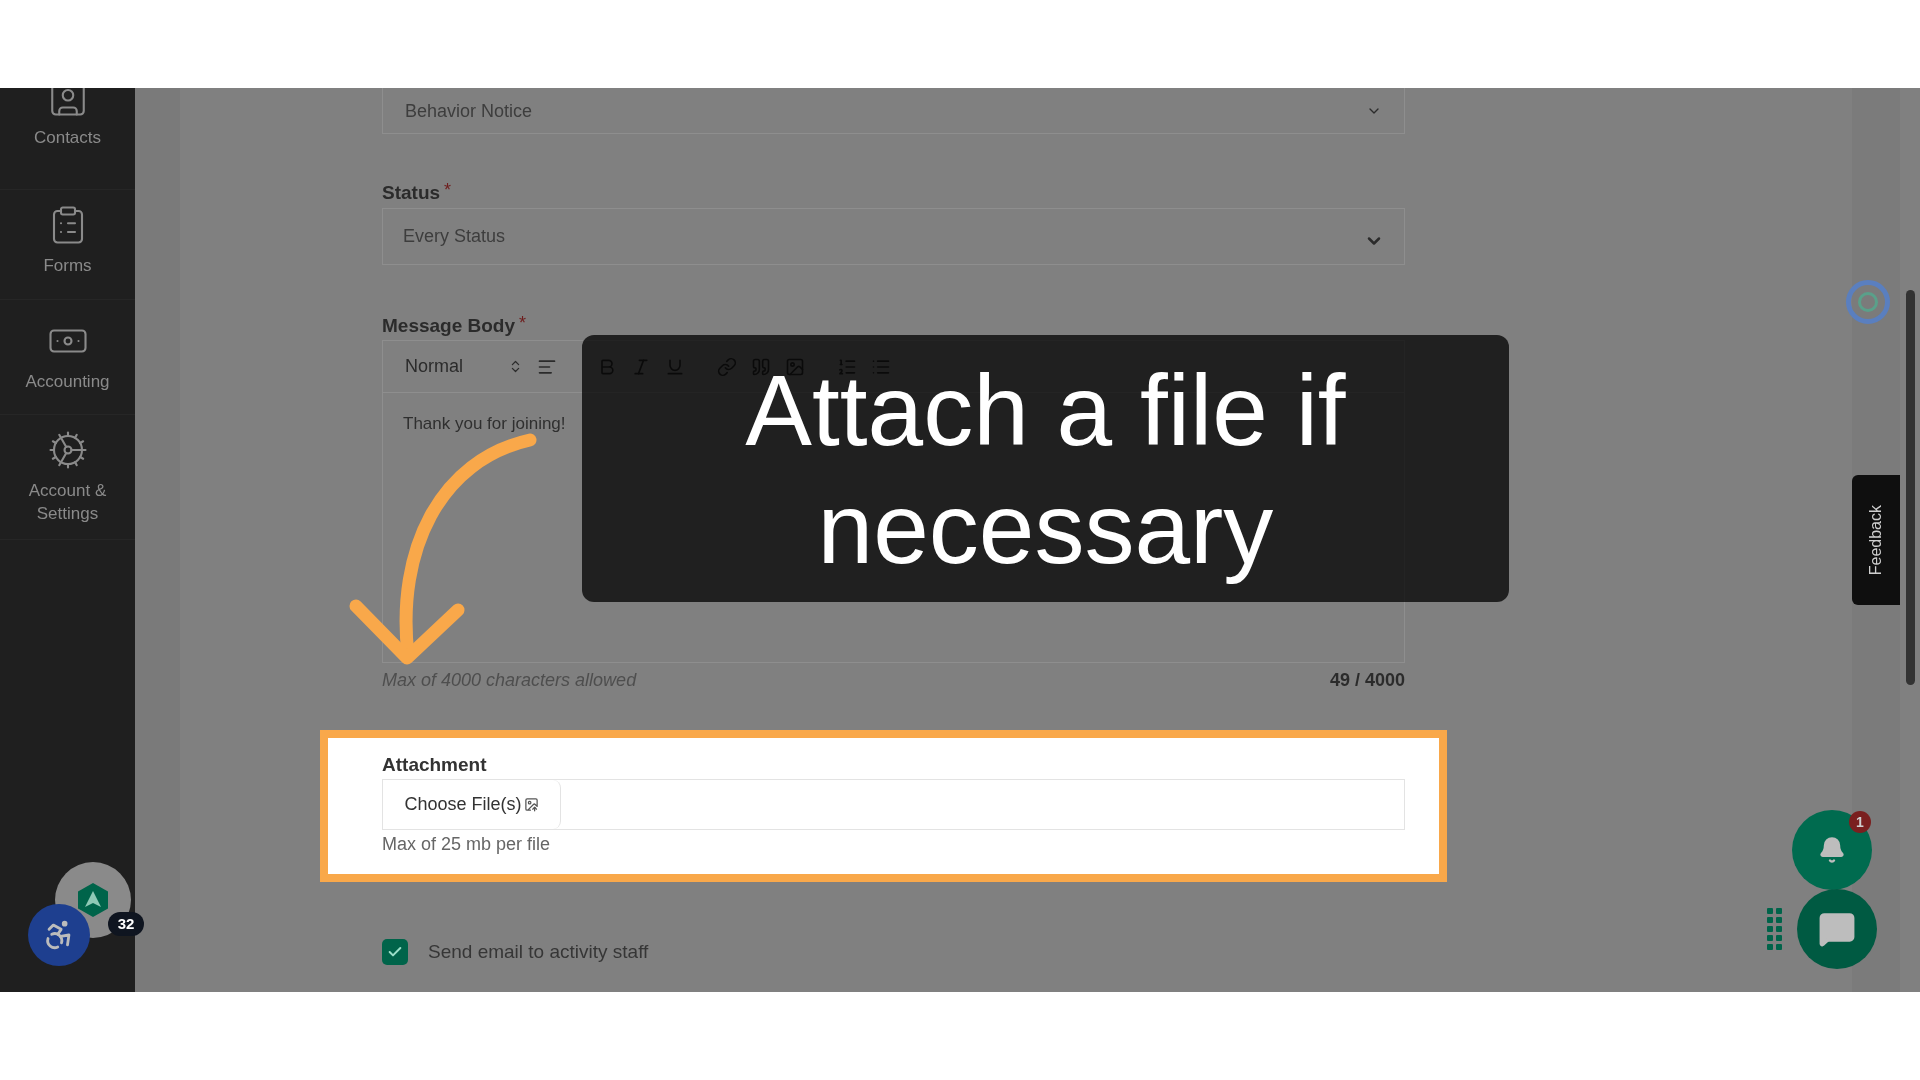  Describe the element at coordinates (126, 924) in the screenshot. I see `count-badge: 32` at that location.